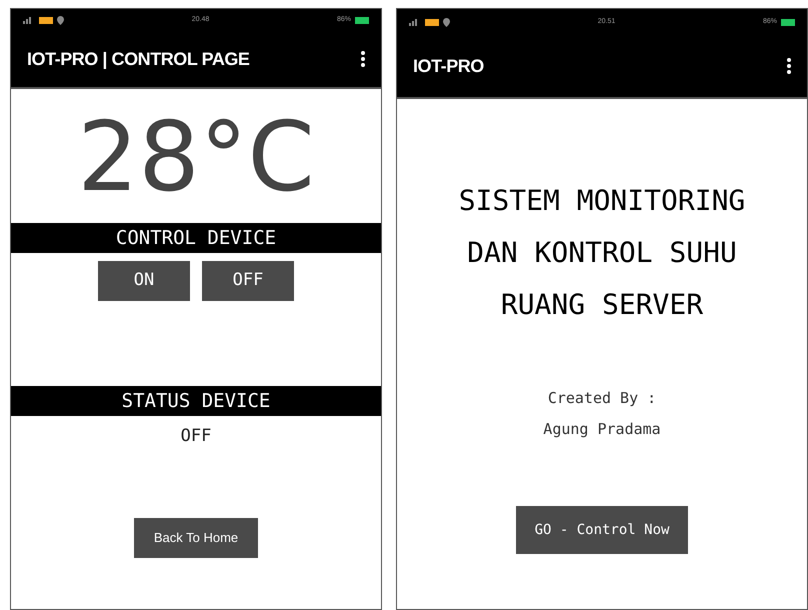 Image resolution: width=808 pixels, height=610 pixels. Describe the element at coordinates (196, 538) in the screenshot. I see `back-to-home-button: Back To Home` at that location.